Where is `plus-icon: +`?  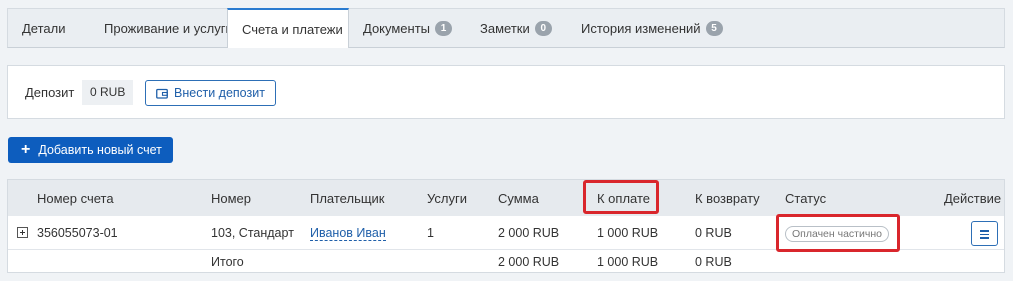
plus-icon: + is located at coordinates (26, 149).